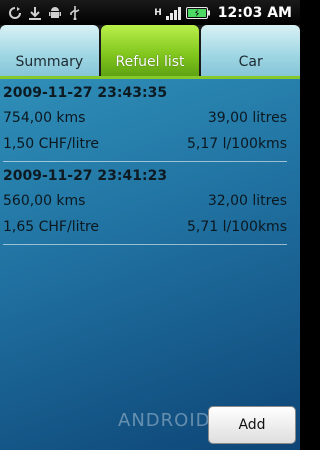 This screenshot has width=320, height=450. I want to click on status-bar: H 12:03 AM, so click(150, 12).